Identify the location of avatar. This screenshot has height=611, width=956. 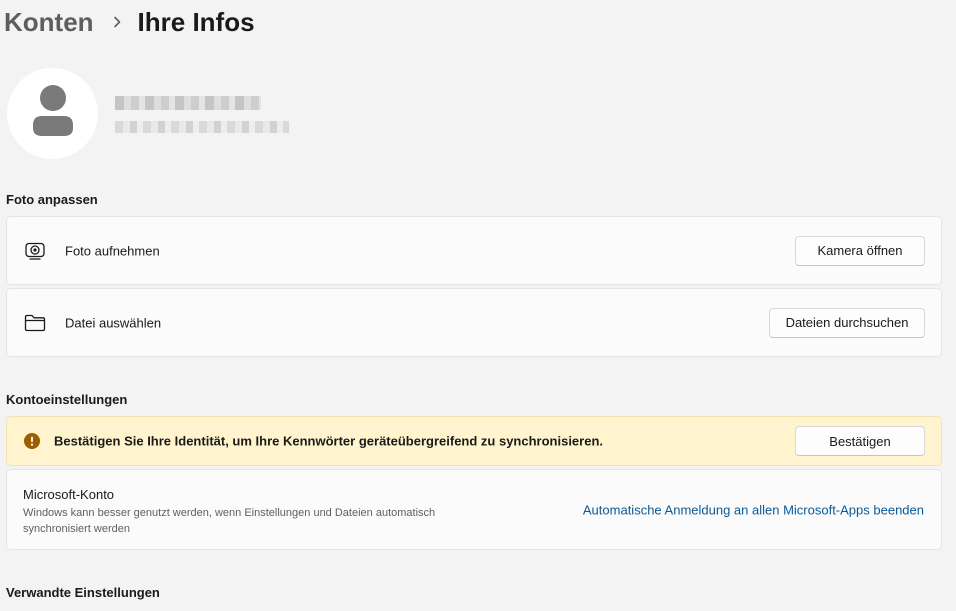
(52, 113).